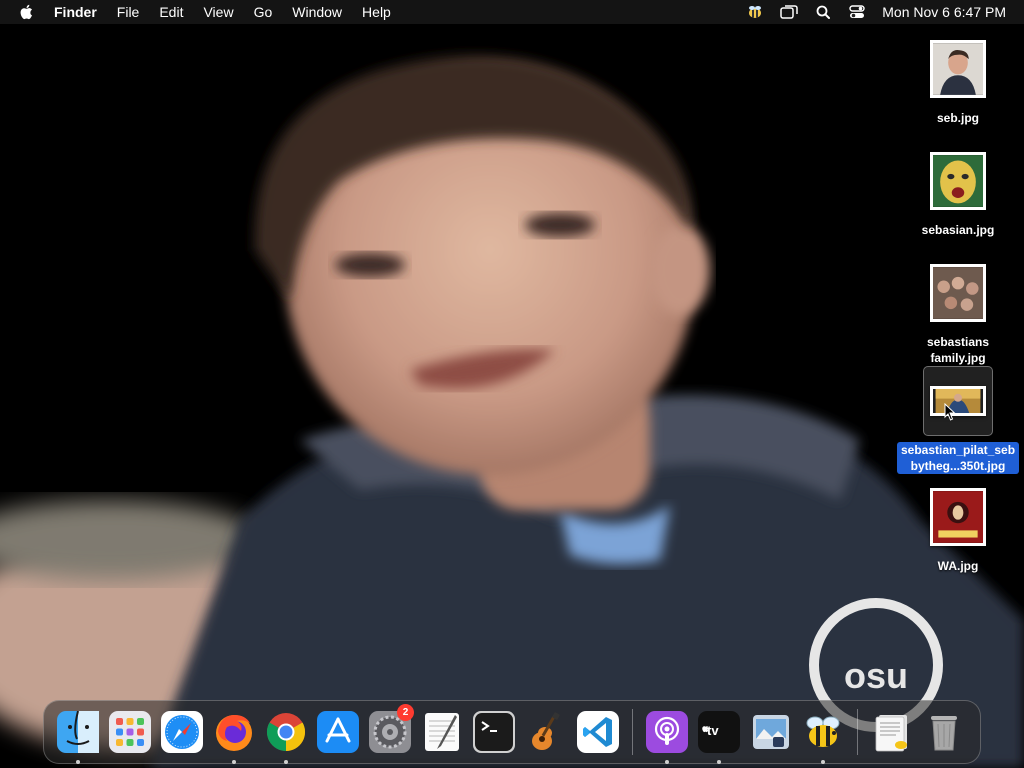  I want to click on desktop-file-sebastians-family: sebastians family.jpg, so click(958, 312).